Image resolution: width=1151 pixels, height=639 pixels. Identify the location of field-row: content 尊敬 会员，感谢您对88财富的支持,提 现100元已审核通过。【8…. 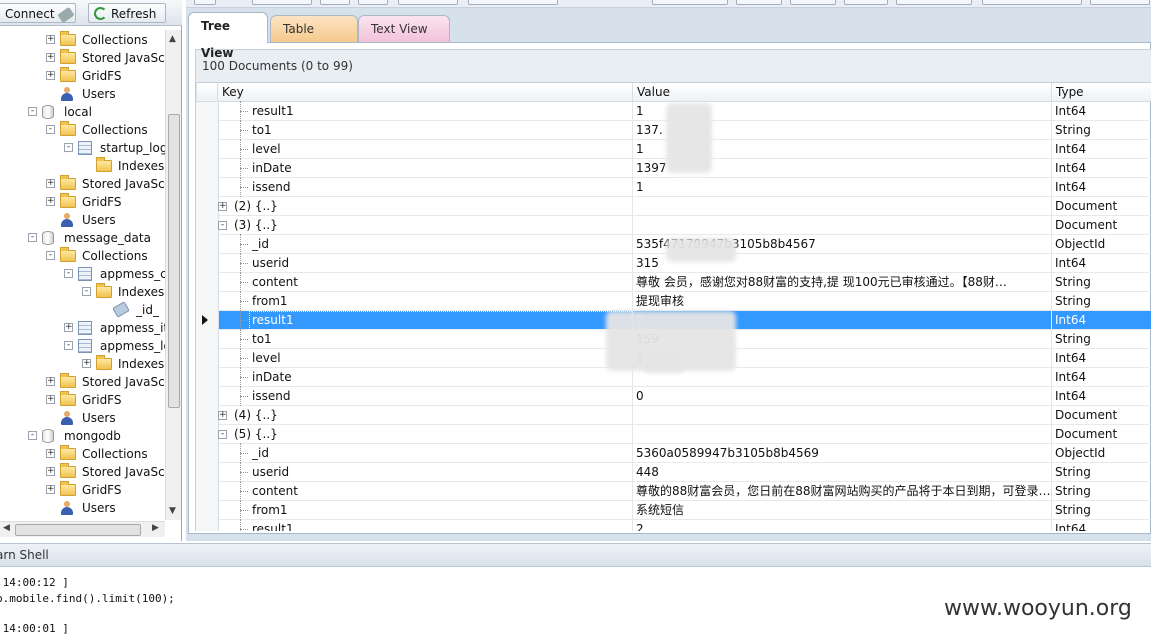
(673, 282).